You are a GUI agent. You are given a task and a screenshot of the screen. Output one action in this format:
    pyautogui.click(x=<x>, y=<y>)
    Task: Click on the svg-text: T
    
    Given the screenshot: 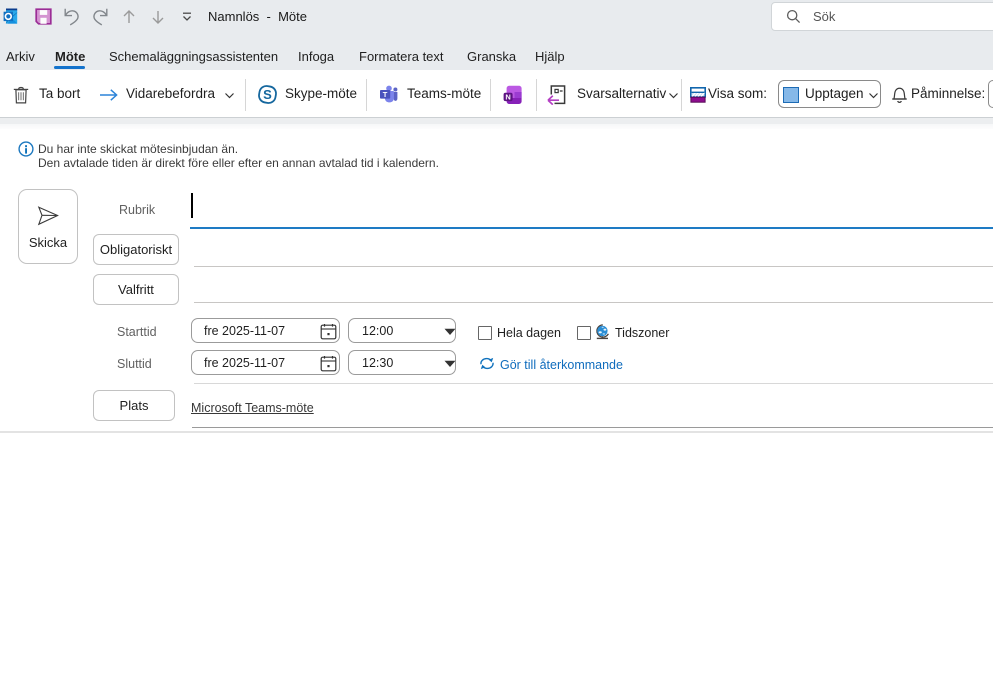 What is the action you would take?
    pyautogui.click(x=385, y=94)
    